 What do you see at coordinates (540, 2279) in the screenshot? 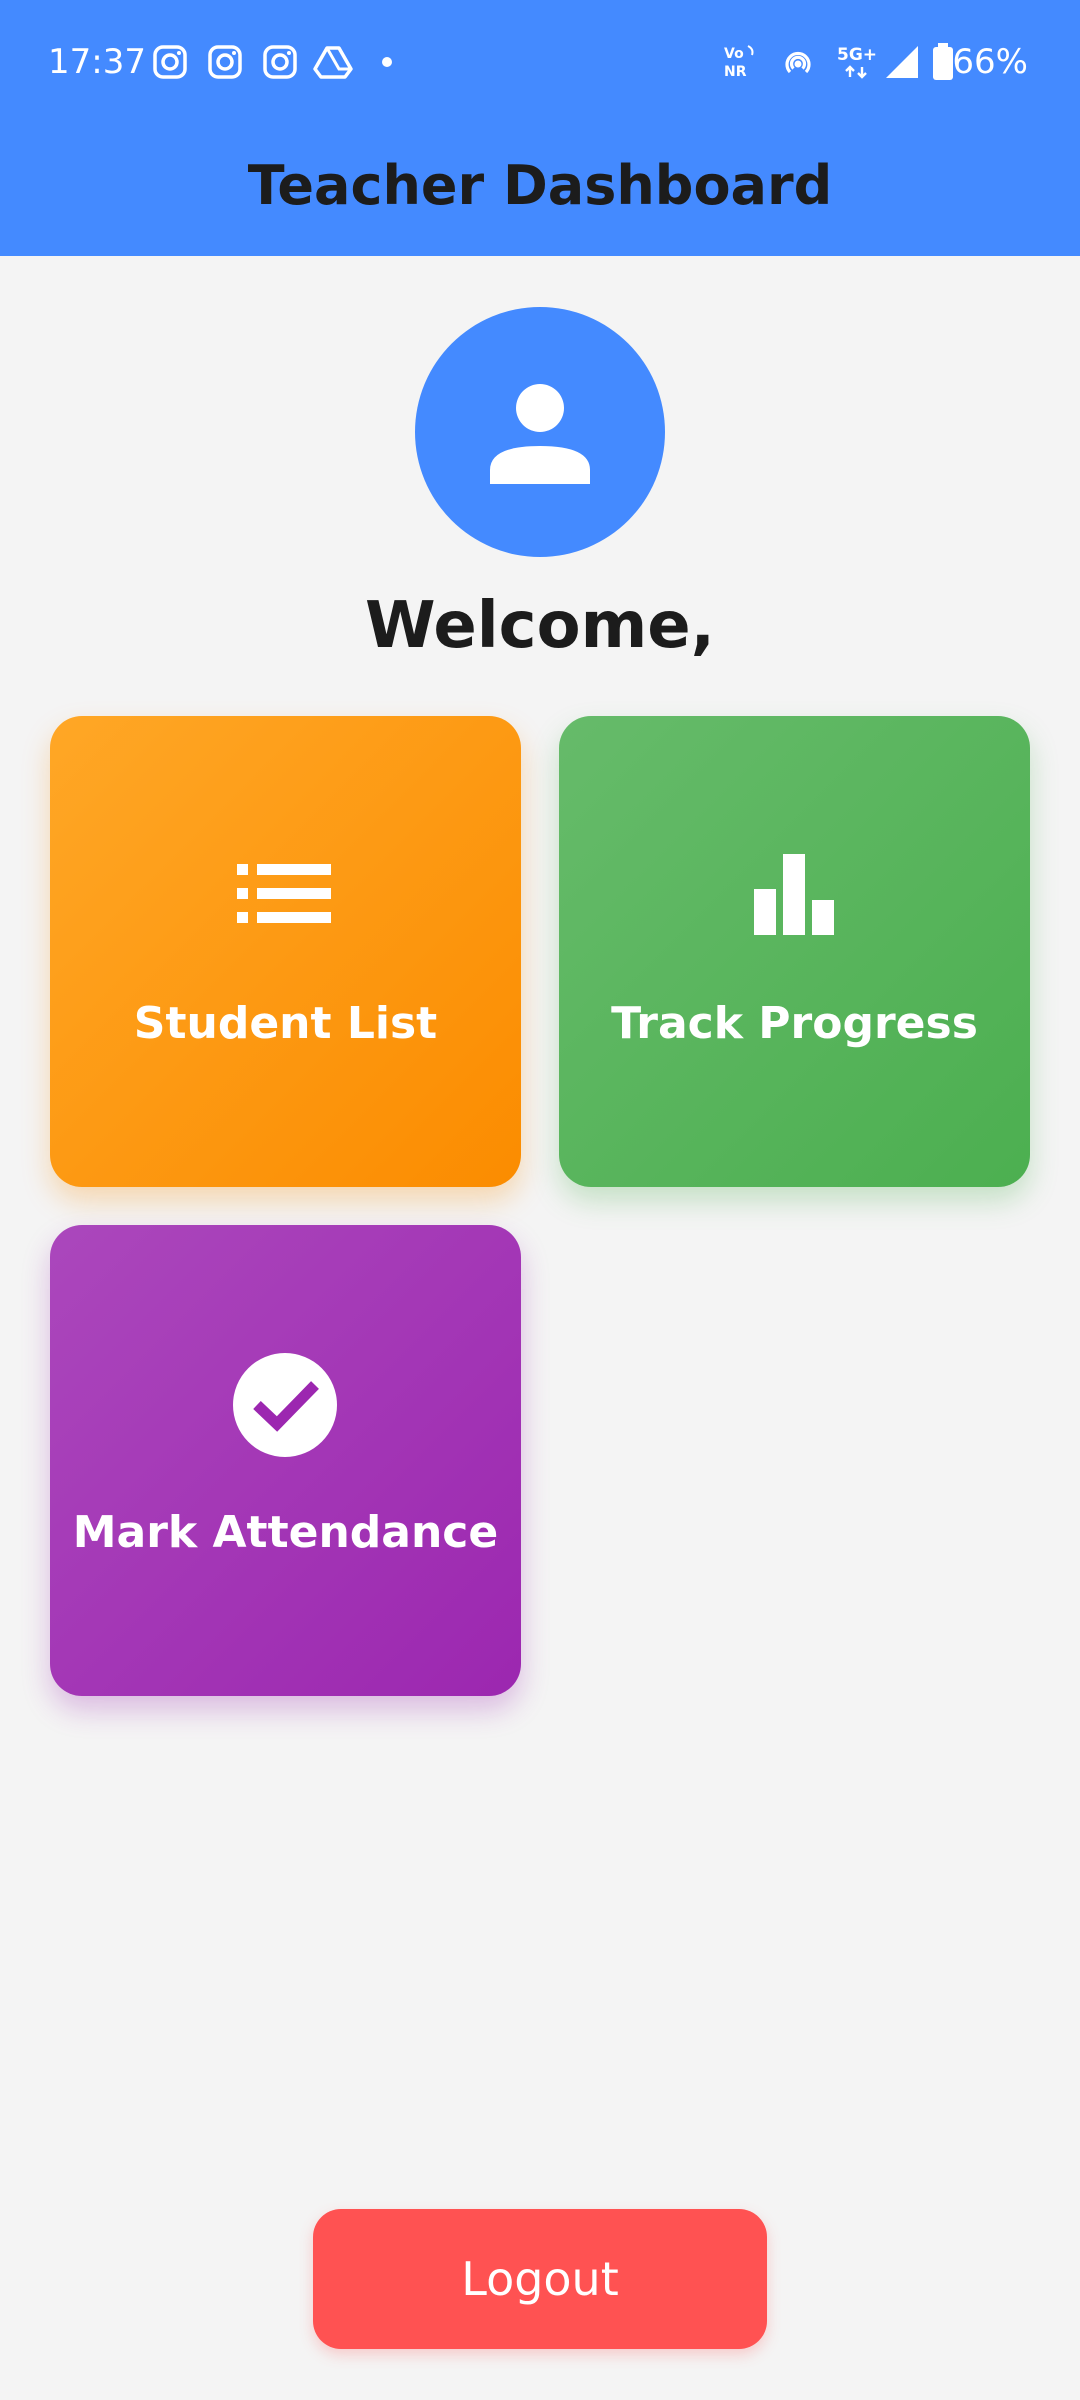
I see `logout-button: Logout` at bounding box center [540, 2279].